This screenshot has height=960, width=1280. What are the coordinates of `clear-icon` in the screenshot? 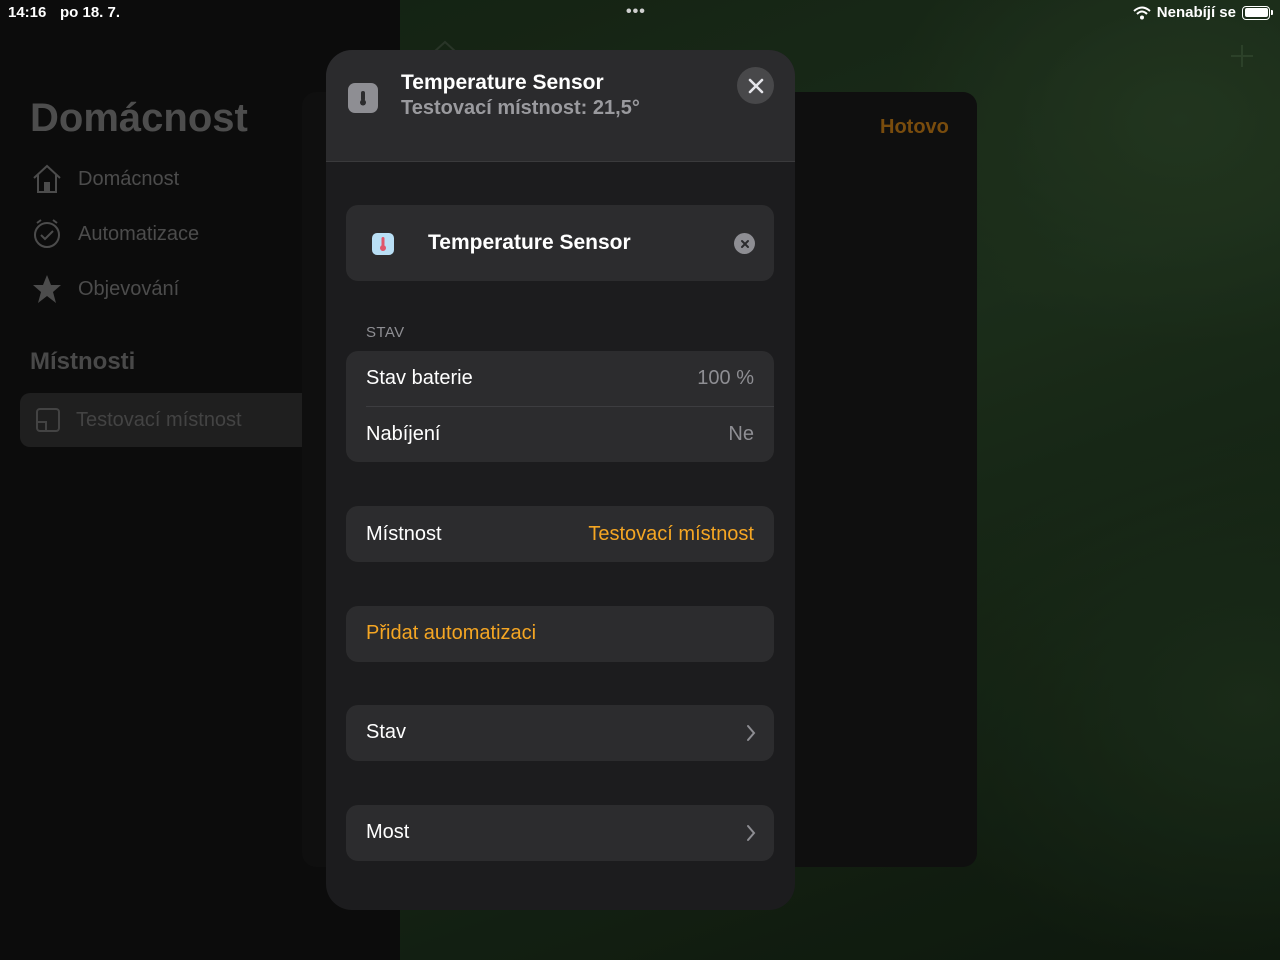 It's located at (744, 243).